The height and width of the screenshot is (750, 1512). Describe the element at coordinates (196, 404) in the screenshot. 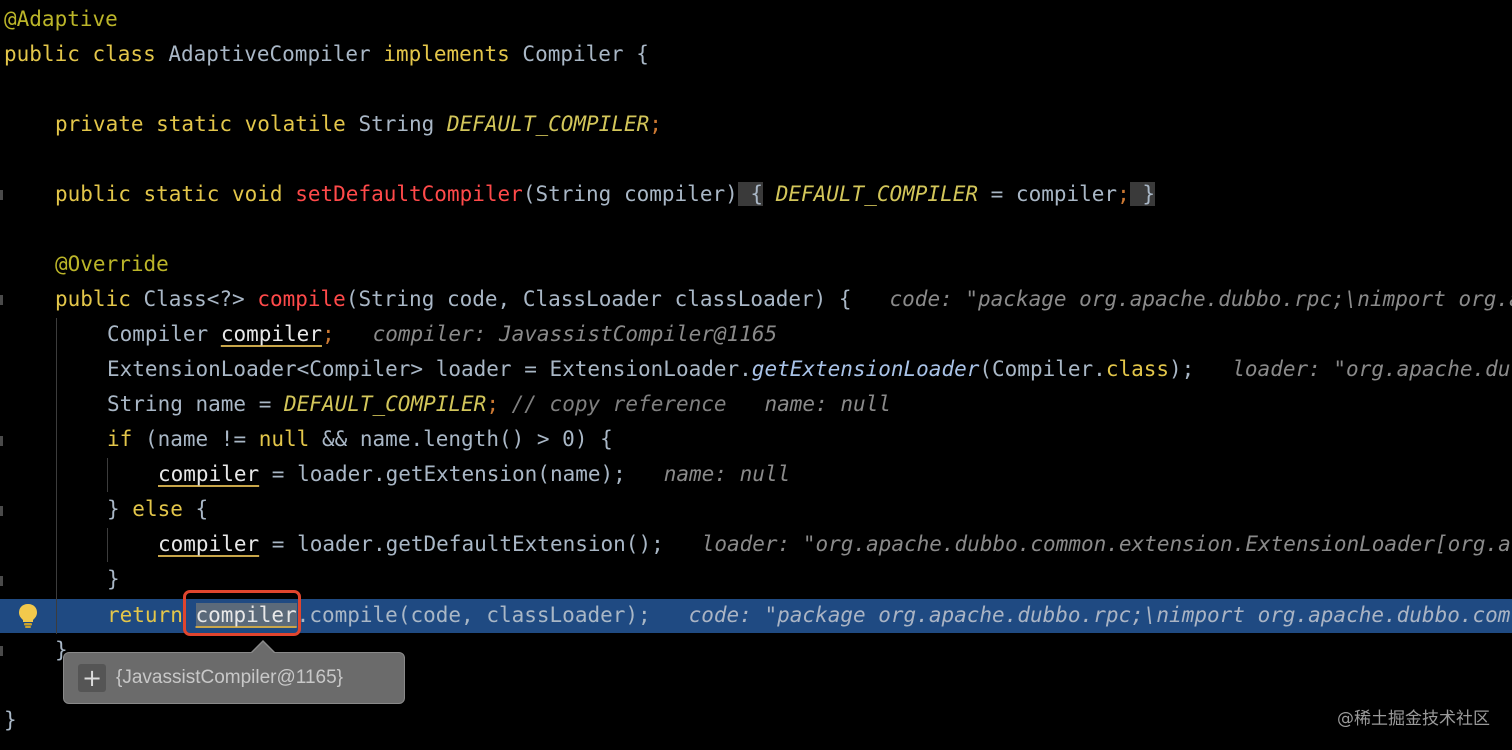

I see `code-text: String name =` at that location.